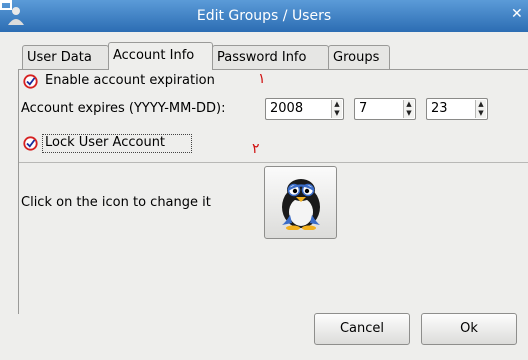 This screenshot has height=360, width=528. Describe the element at coordinates (123, 108) in the screenshot. I see `expires-label: Account expires (YYYY-MM-DD):` at that location.